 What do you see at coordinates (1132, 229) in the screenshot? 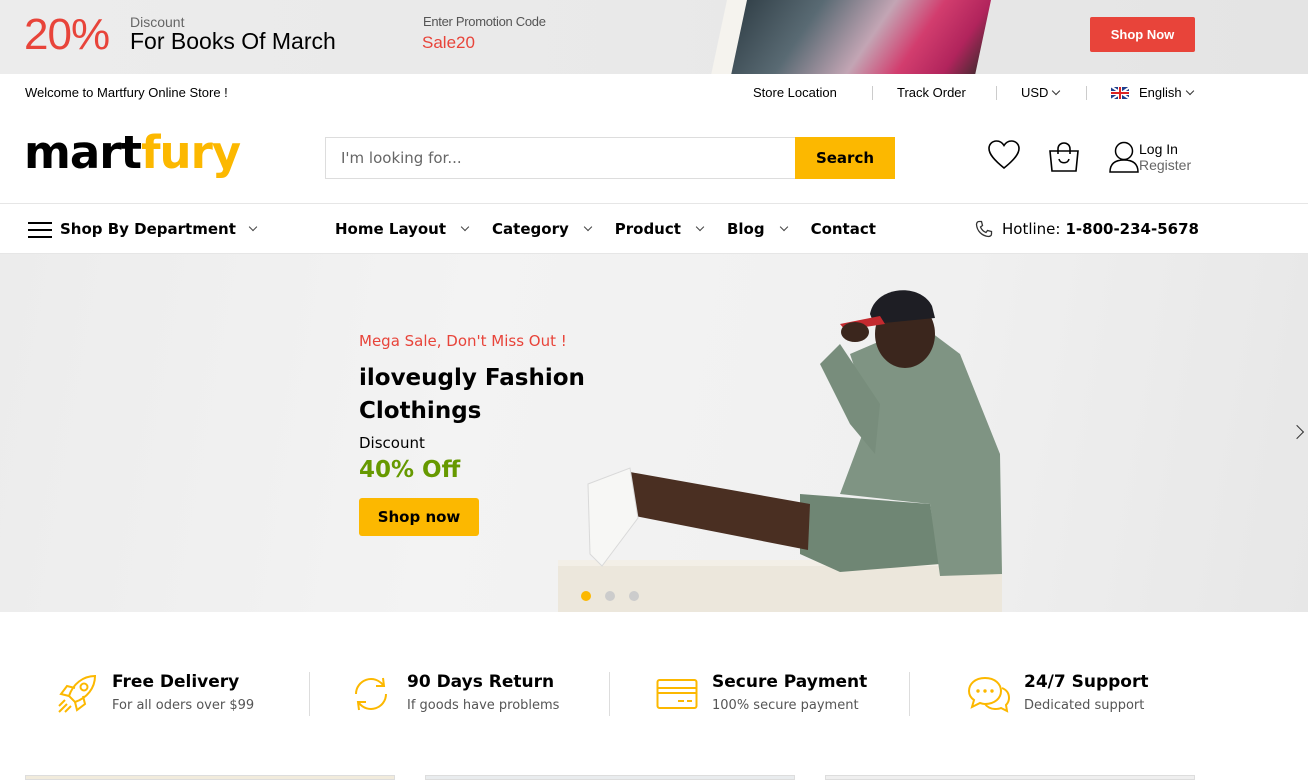
I see `hotline-number: 1-800-234-5678` at bounding box center [1132, 229].